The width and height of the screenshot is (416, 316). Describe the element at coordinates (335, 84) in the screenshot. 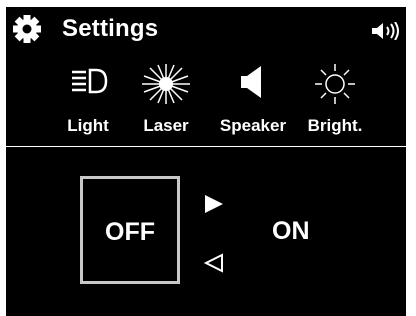

I see `sun-brightness-icon` at that location.